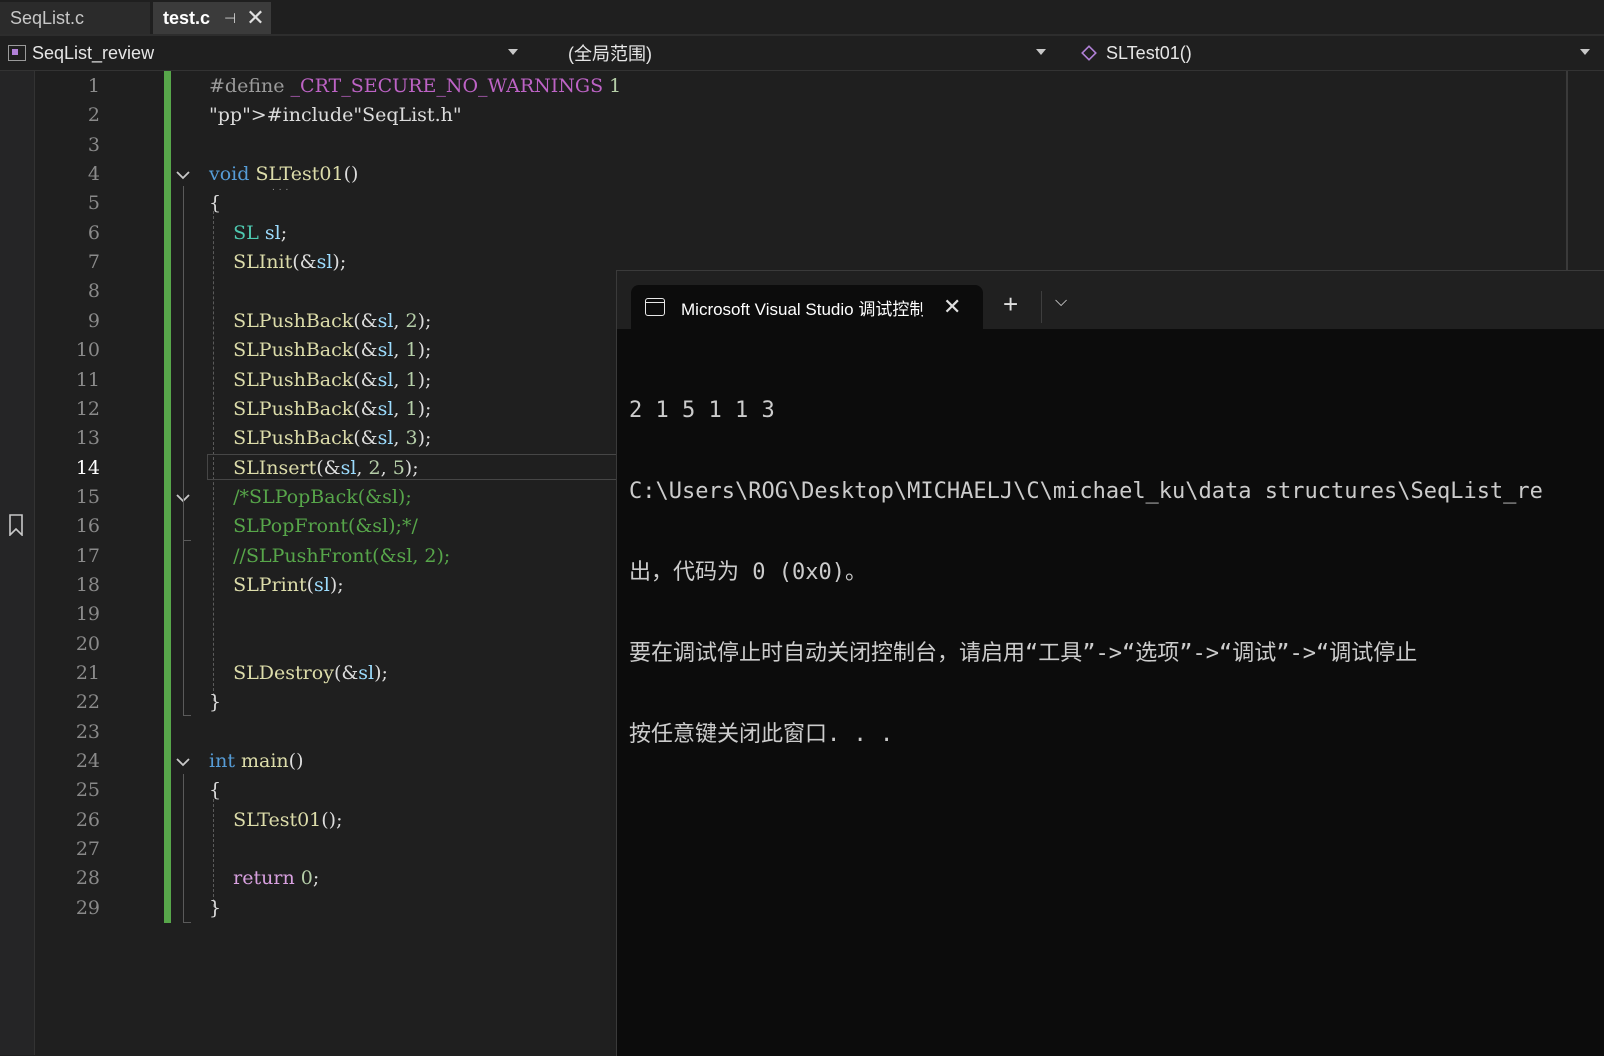 Image resolution: width=1604 pixels, height=1056 pixels. I want to click on line-number: 12, so click(87, 408).